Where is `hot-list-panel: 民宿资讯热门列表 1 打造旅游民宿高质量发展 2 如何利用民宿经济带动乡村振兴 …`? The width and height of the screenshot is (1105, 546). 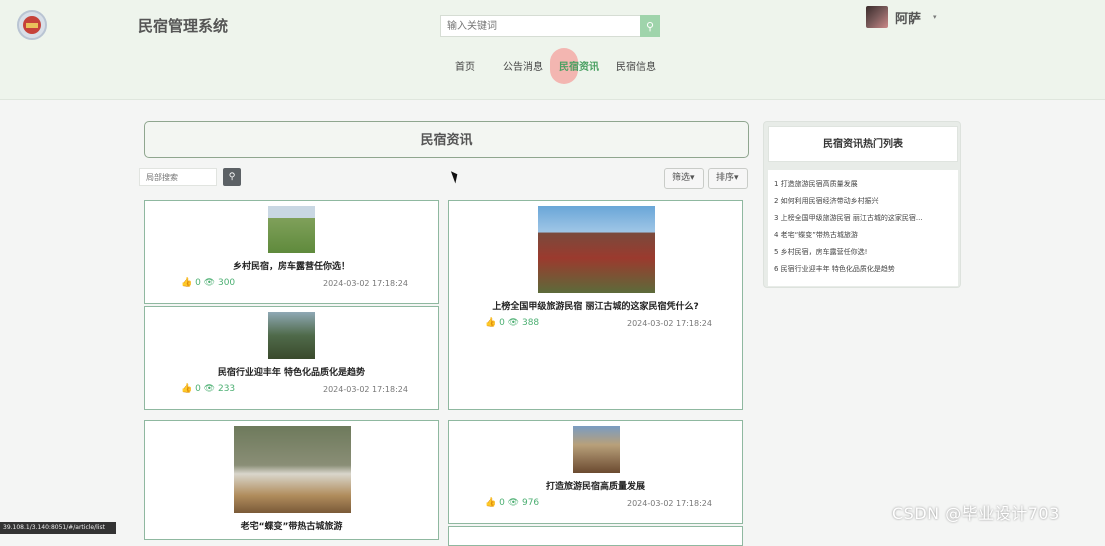
hot-list-panel: 民宿资讯热门列表 1 打造旅游民宿高质量发展 2 如何利用民宿经济带动乡村振兴 … is located at coordinates (862, 204).